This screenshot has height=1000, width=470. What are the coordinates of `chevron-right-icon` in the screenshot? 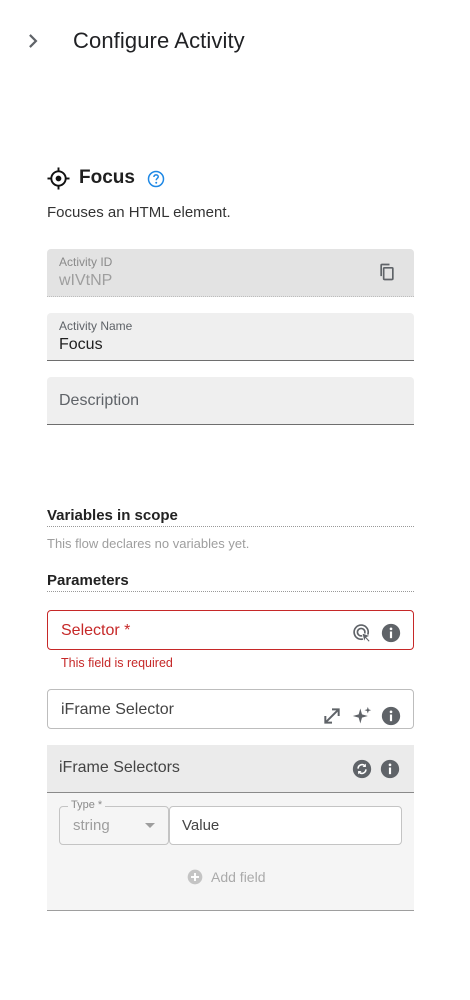 It's located at (33, 41).